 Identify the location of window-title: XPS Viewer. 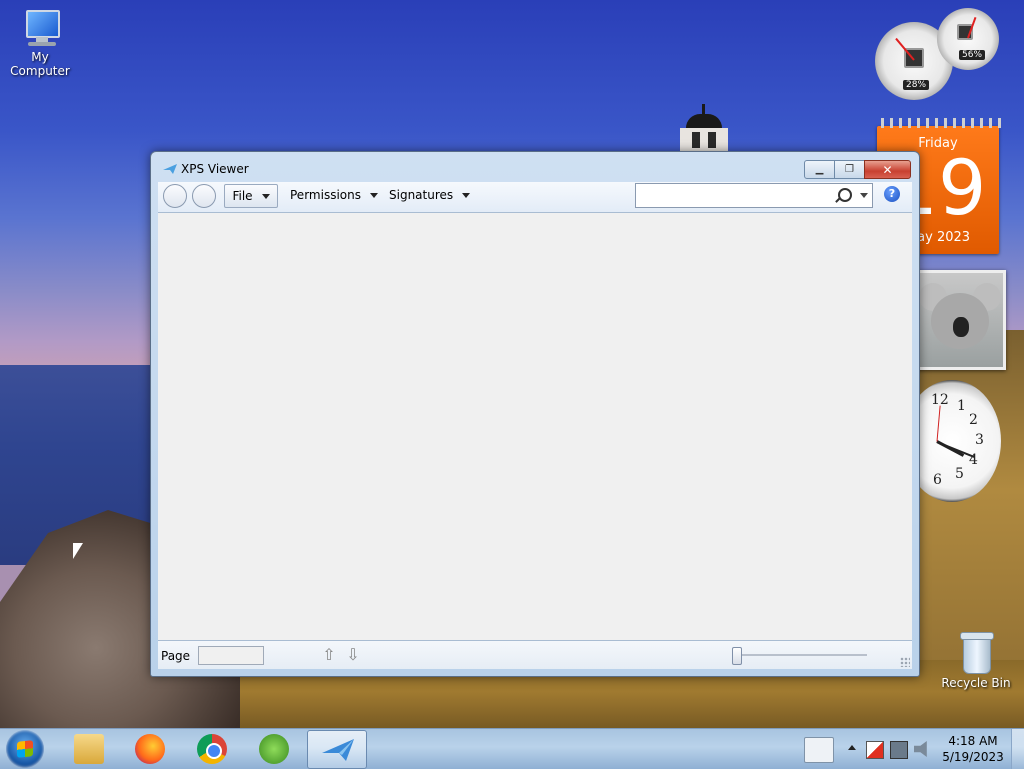
(215, 169).